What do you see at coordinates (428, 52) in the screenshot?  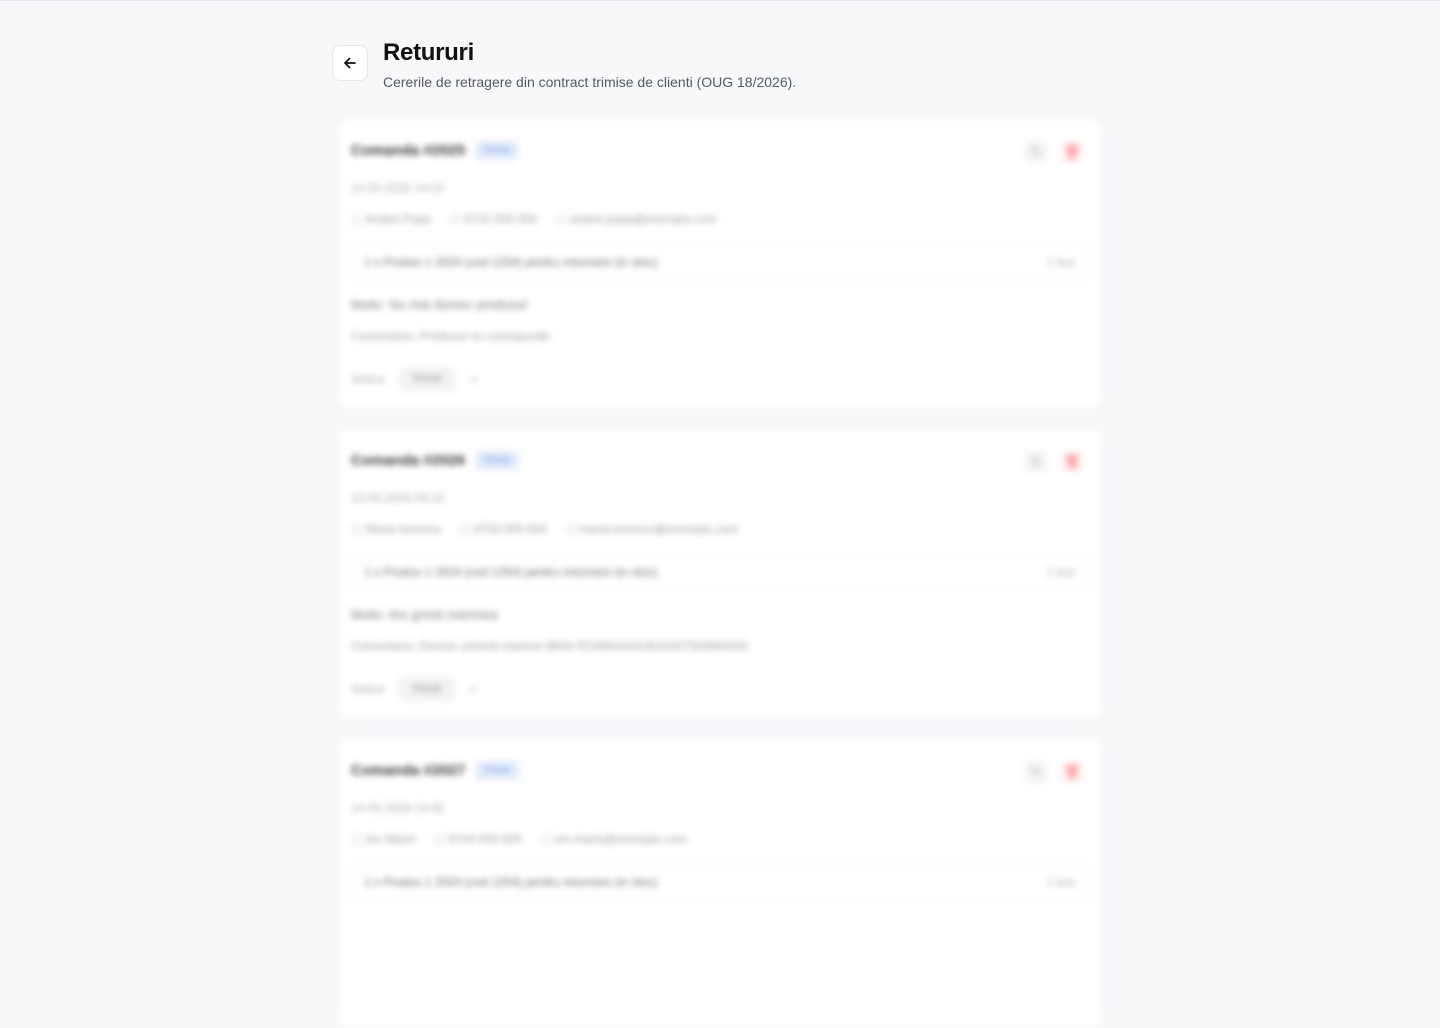 I see `page-title: Retururi` at bounding box center [428, 52].